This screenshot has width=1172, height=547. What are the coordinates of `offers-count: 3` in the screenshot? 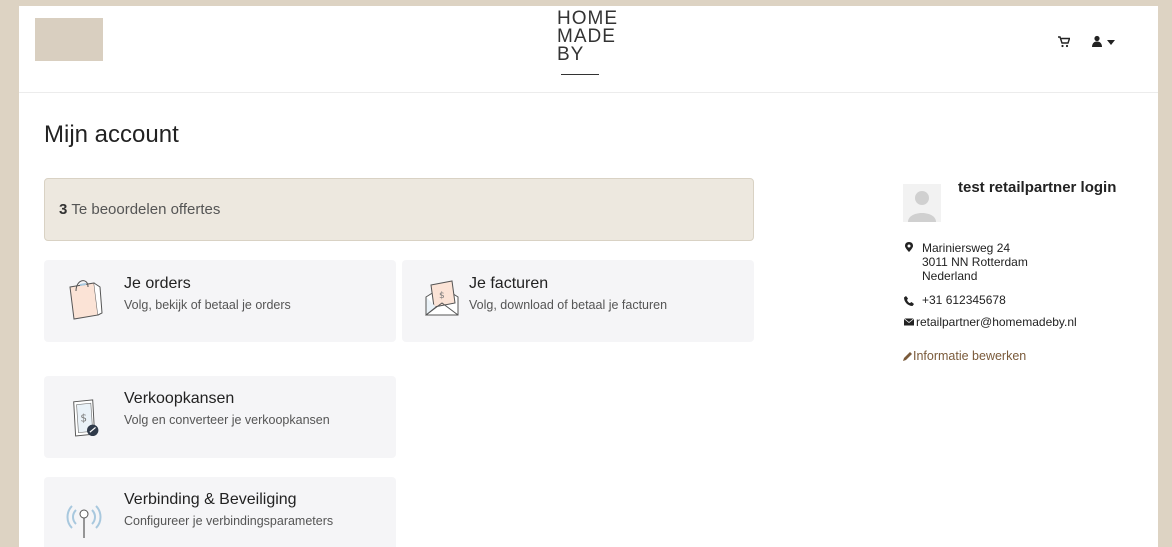 It's located at (63, 209).